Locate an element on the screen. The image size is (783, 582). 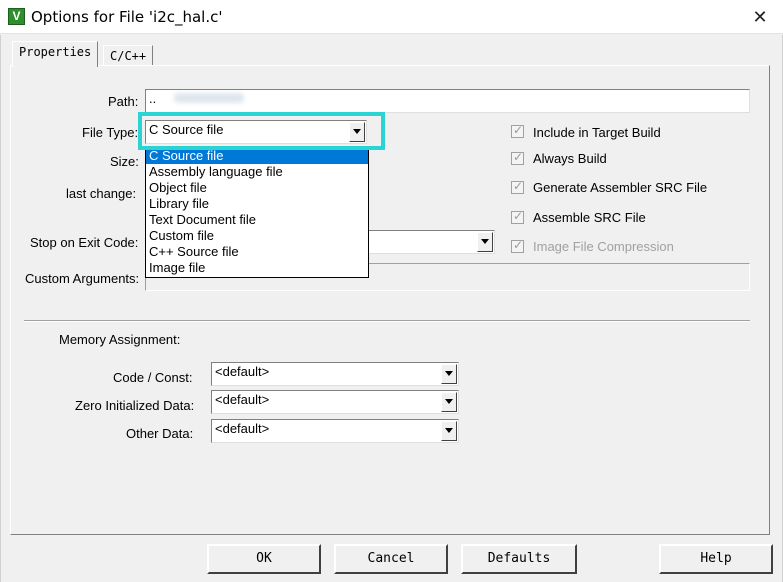
stop-on-exit-label: Stop on Exit Code: is located at coordinates (84, 242).